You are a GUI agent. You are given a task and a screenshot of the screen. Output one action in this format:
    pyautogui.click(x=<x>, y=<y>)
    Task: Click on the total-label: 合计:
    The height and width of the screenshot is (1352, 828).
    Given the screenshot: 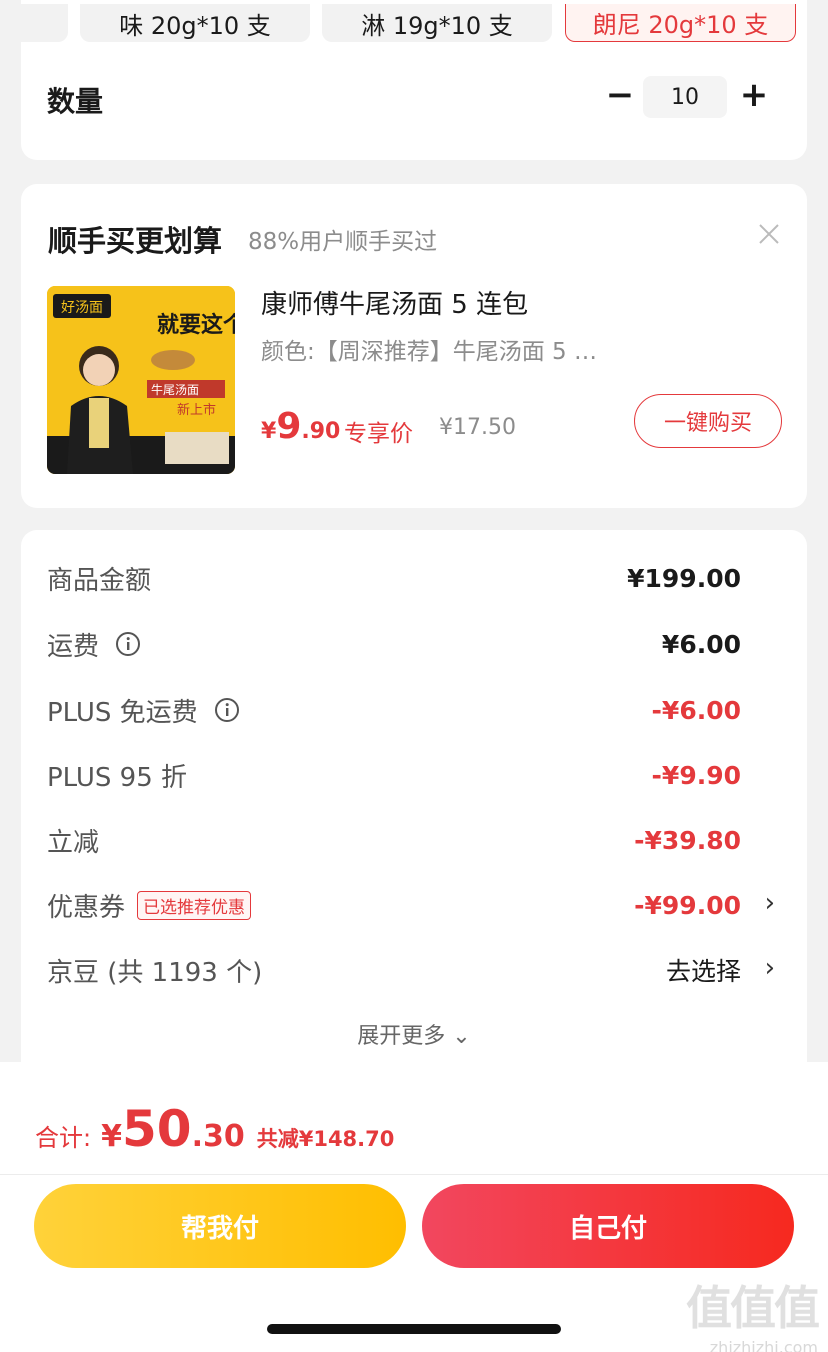 What is the action you would take?
    pyautogui.click(x=63, y=1138)
    